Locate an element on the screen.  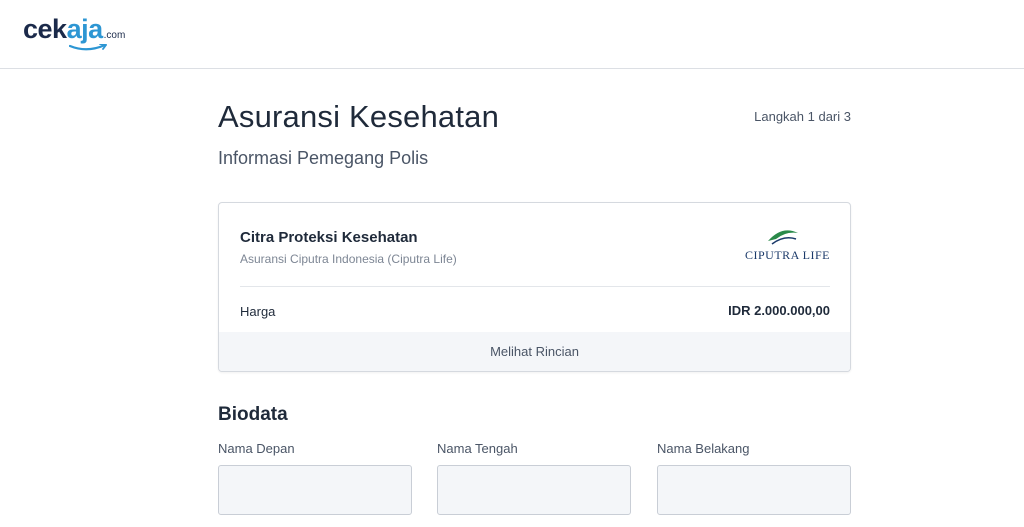
first-name-input is located at coordinates (315, 490).